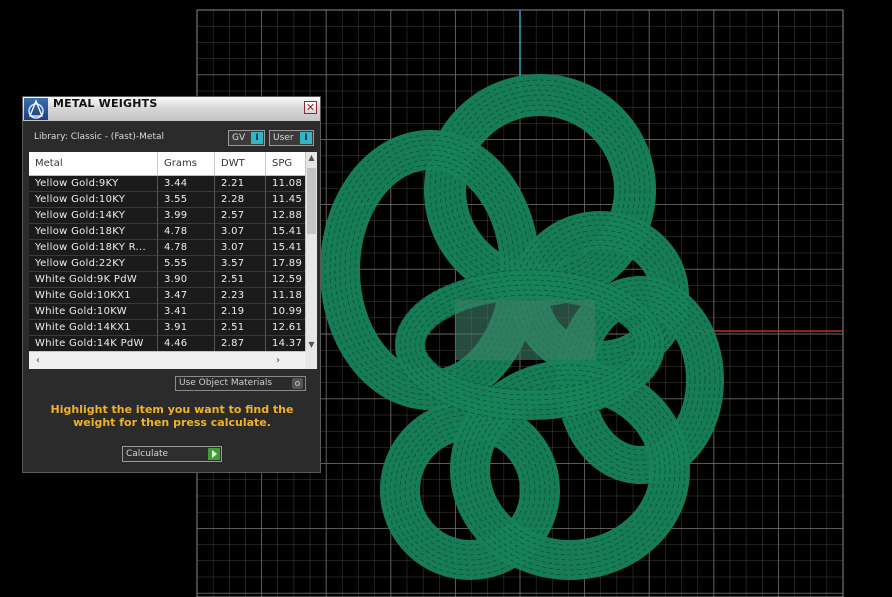 The image size is (892, 597). Describe the element at coordinates (311, 201) in the screenshot. I see `scrollbar-thumb` at that location.